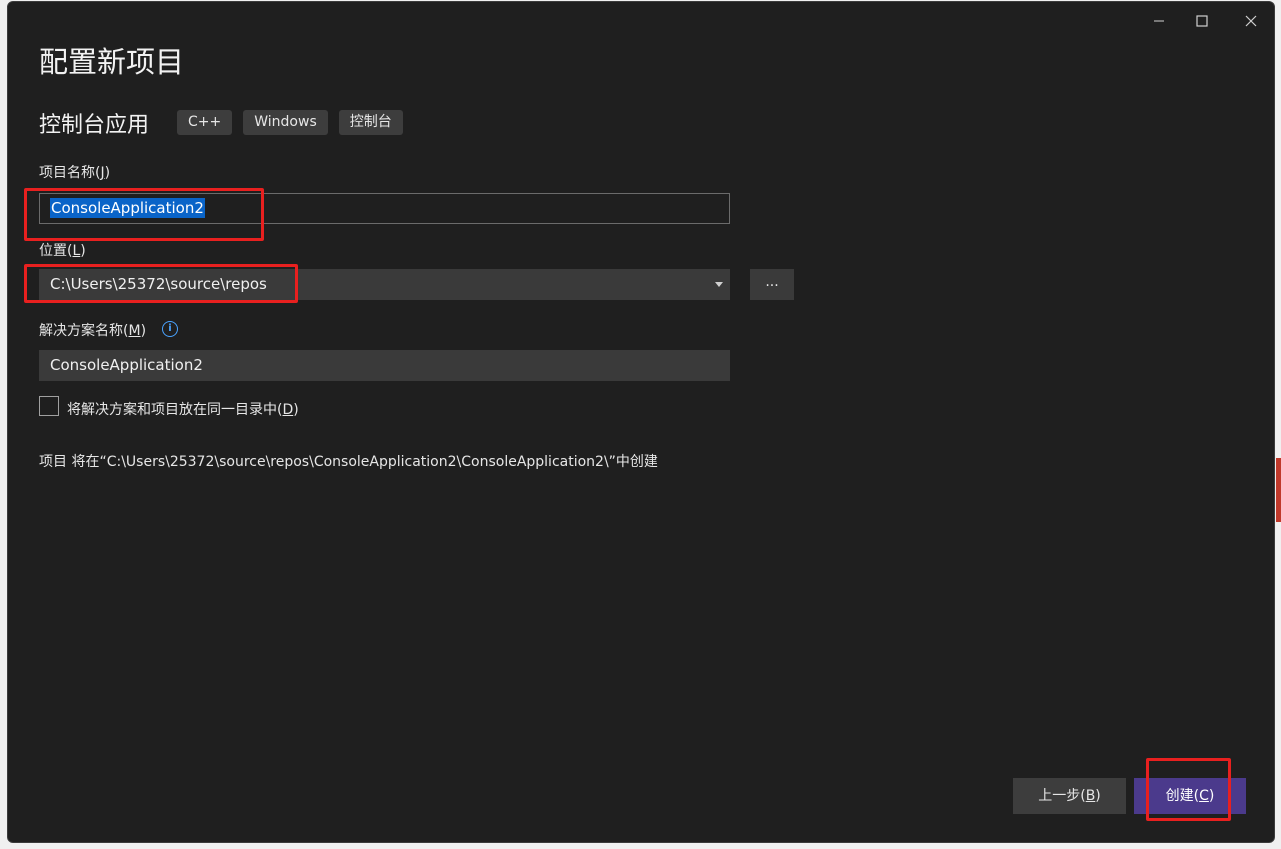  I want to click on maximize-icon, so click(1202, 21).